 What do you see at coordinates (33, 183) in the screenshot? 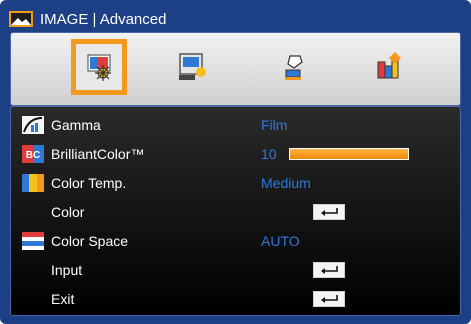
I see `color-temp-icon` at bounding box center [33, 183].